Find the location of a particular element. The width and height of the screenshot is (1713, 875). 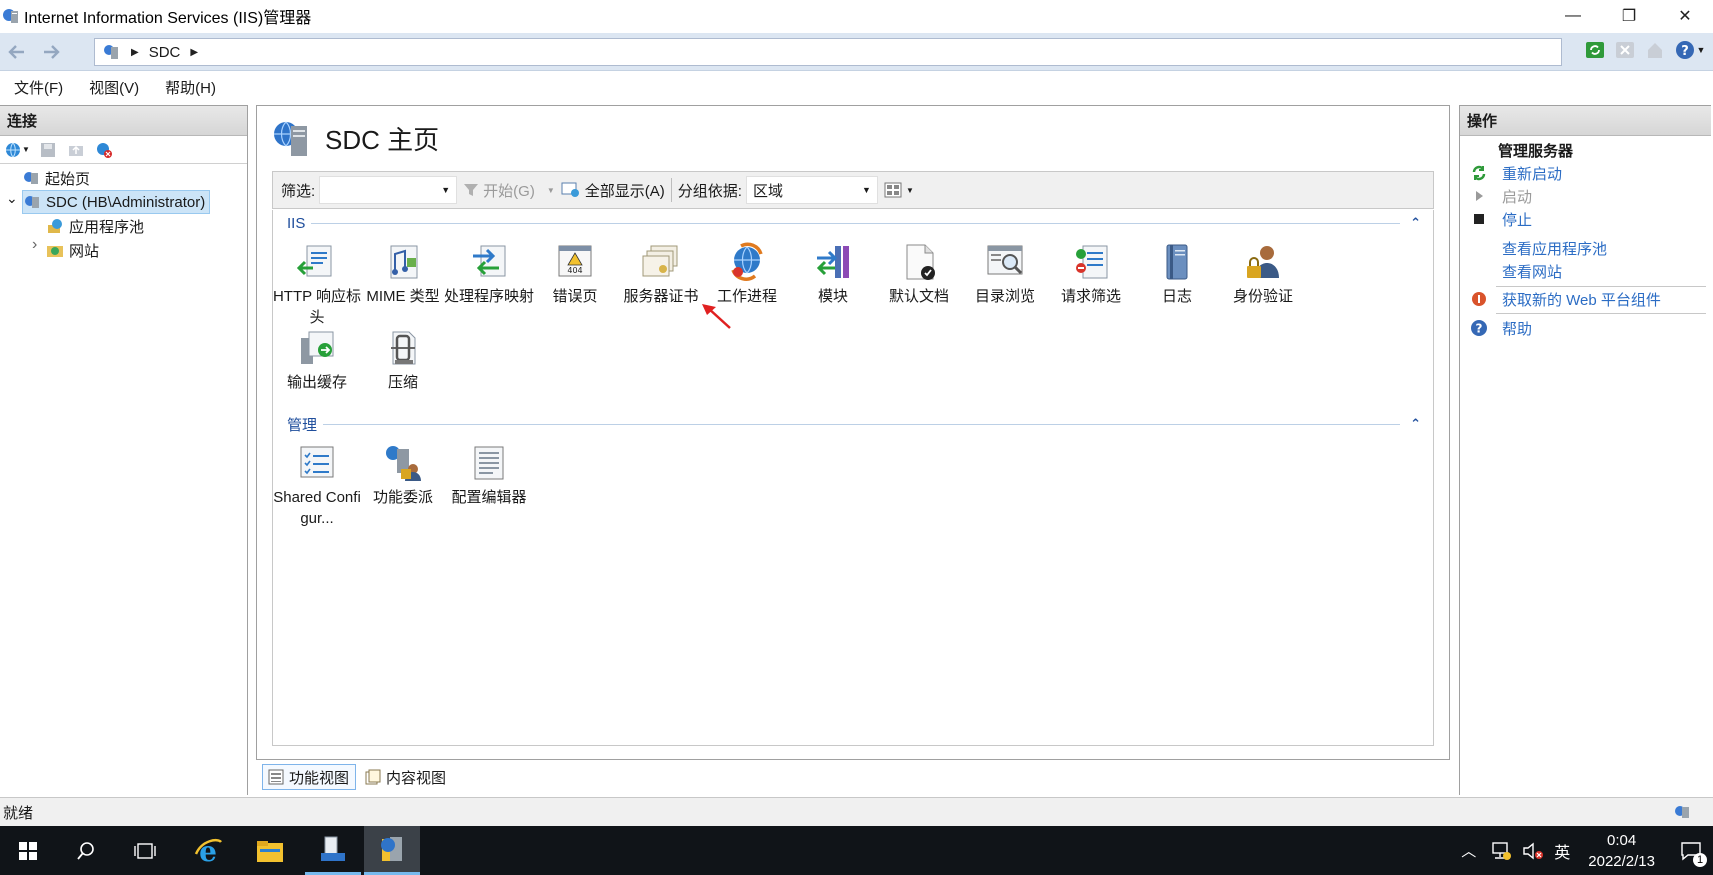

taskbar: e ︿ 英 0:04 2022/2/13 1 is located at coordinates (856, 850).